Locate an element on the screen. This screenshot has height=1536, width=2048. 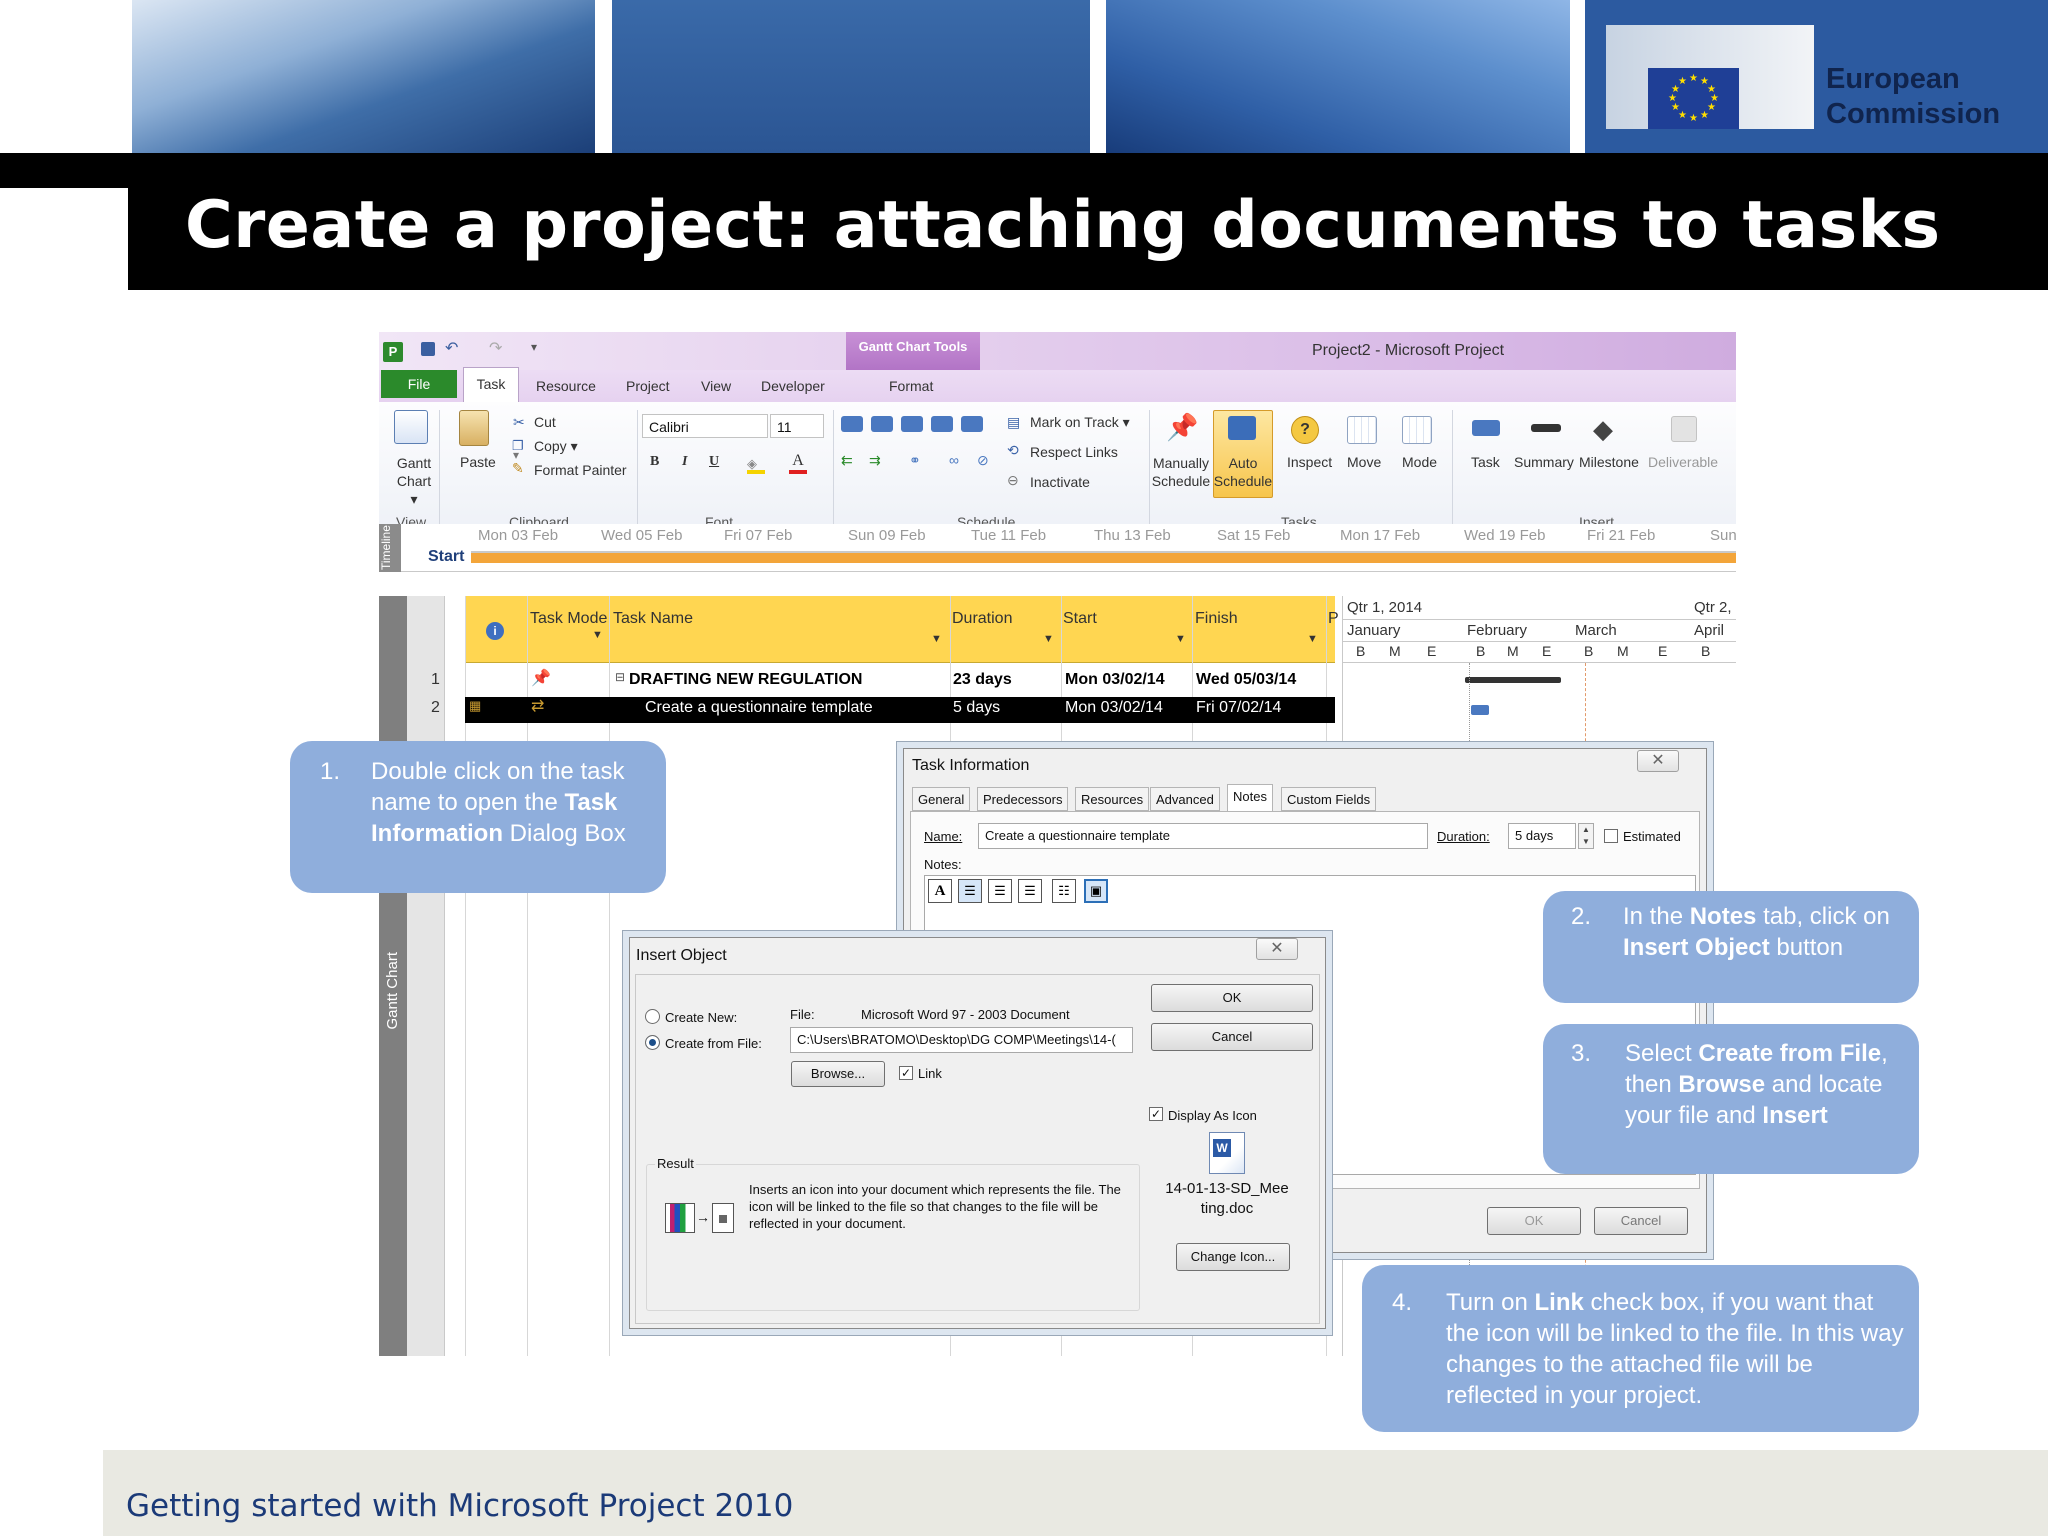
respect-links-button: Respect Links is located at coordinates (1074, 452).